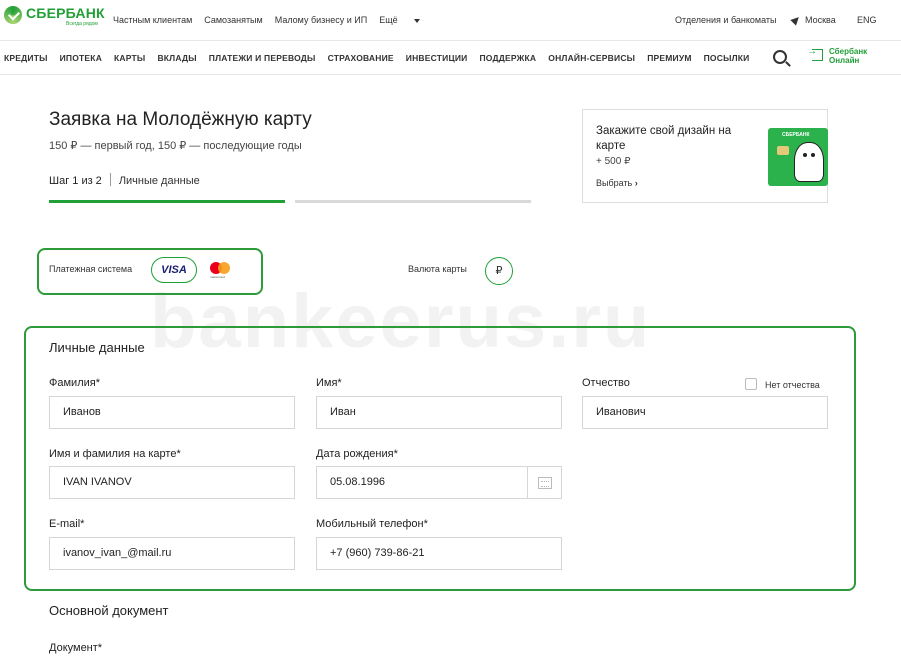  I want to click on step-divider, so click(110, 179).